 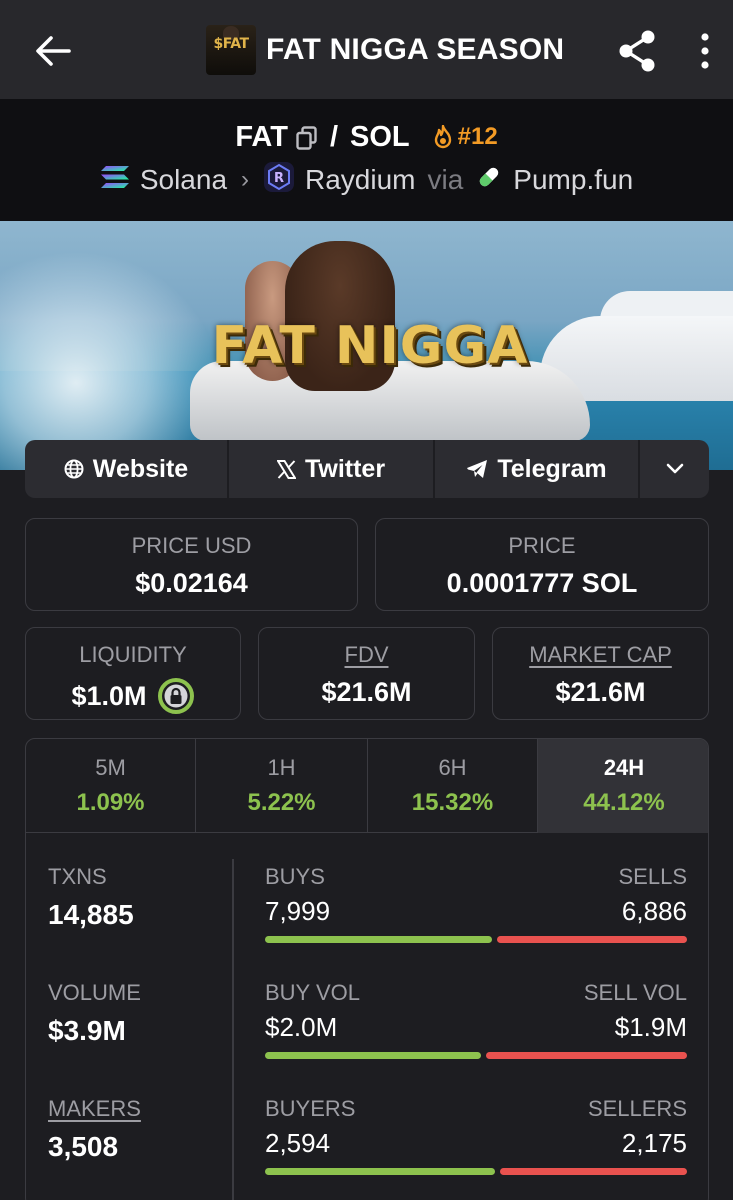 I want to click on buys-bar-fill, so click(x=378, y=939).